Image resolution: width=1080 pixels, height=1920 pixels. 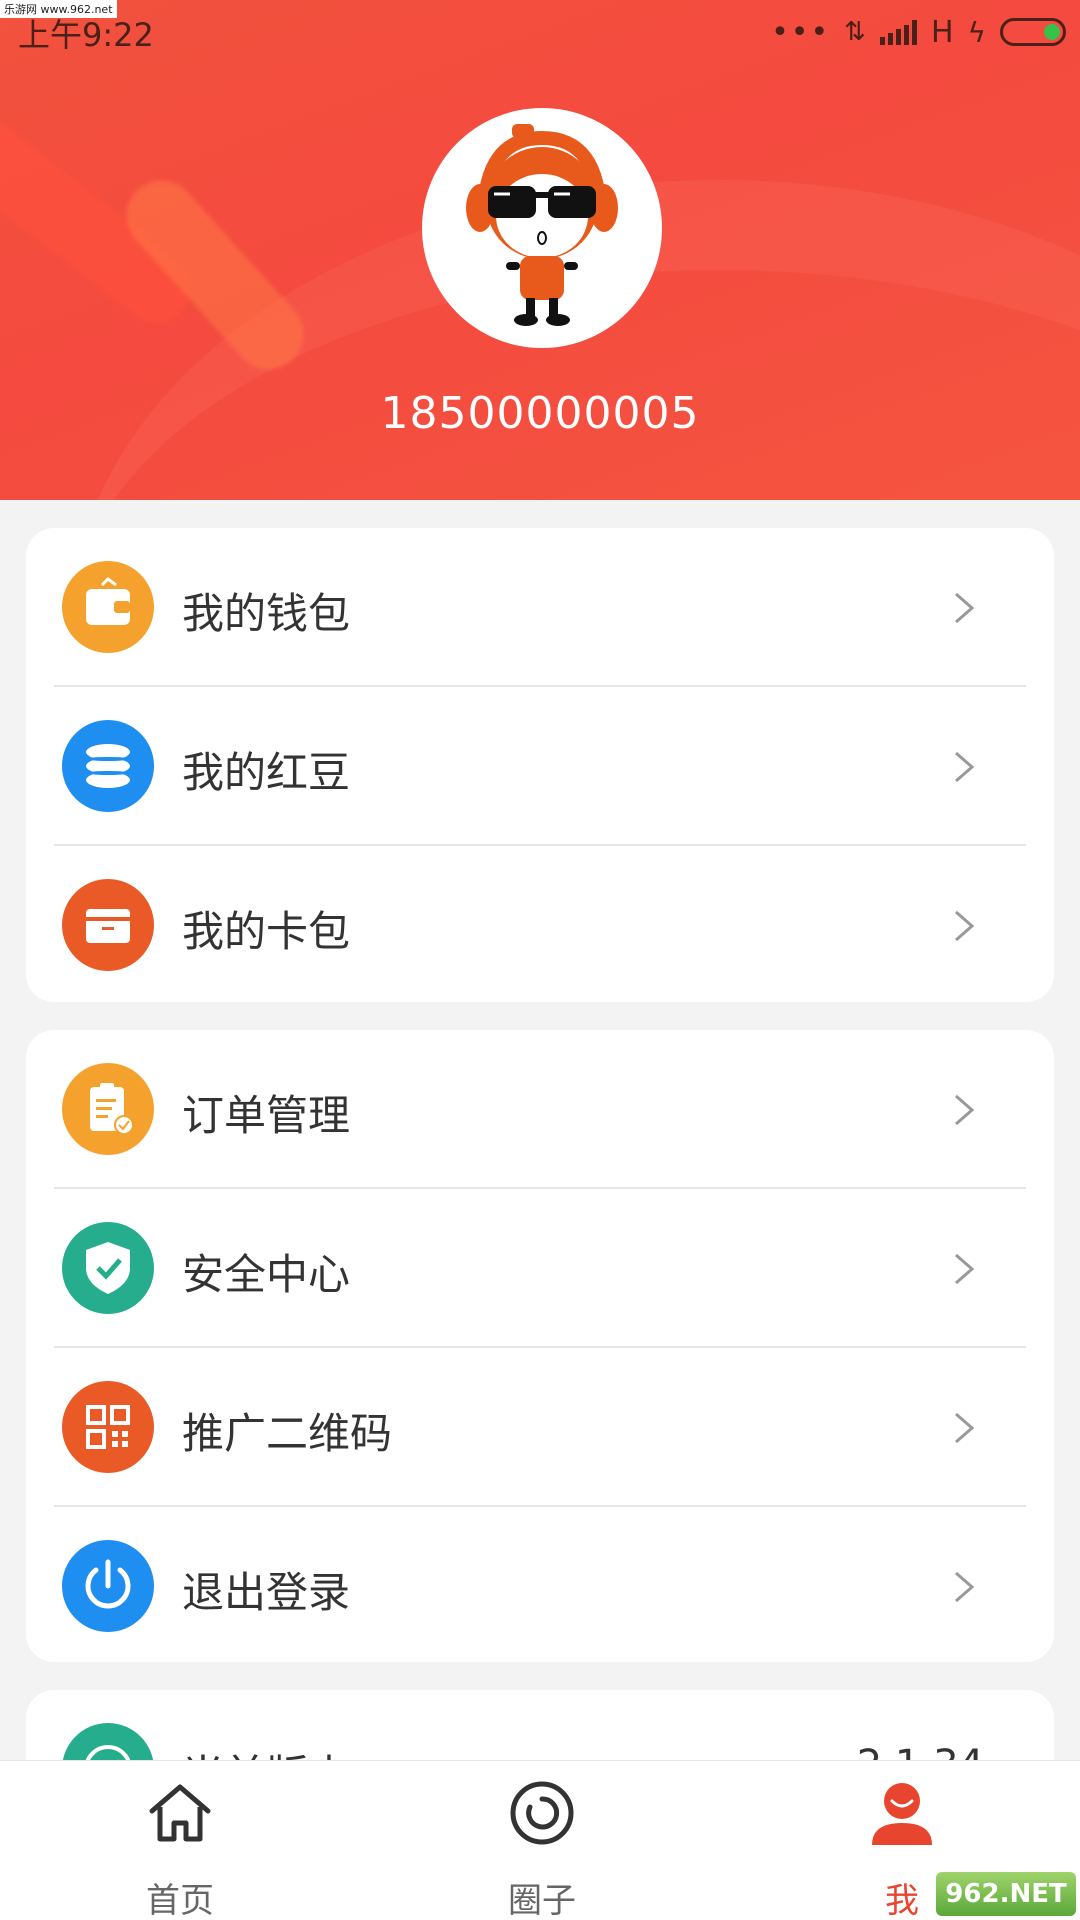 I want to click on menu-item-orders: 订单管理, so click(x=540, y=1109).